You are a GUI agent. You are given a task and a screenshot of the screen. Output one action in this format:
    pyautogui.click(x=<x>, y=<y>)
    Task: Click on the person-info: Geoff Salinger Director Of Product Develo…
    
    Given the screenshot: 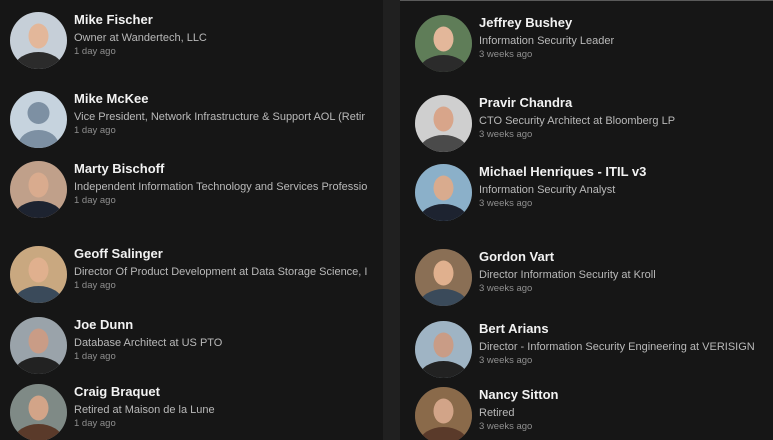 What is the action you would take?
    pyautogui.click(x=228, y=269)
    